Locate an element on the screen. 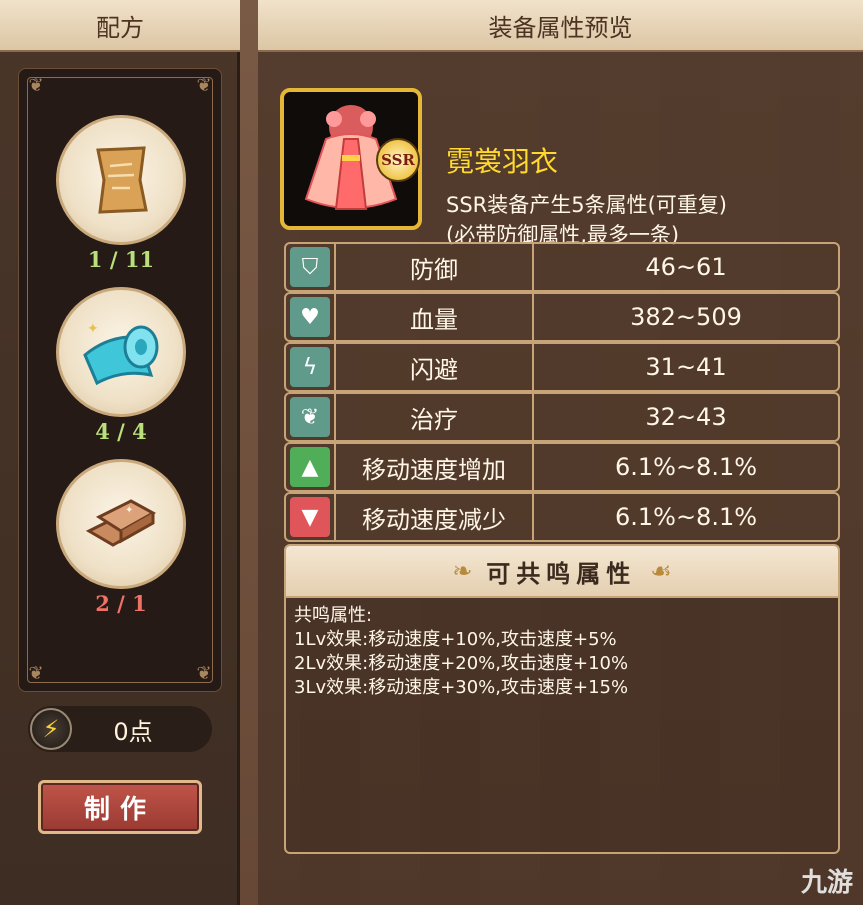 This screenshot has height=905, width=863. stat-name: 闪避 is located at coordinates (435, 367).